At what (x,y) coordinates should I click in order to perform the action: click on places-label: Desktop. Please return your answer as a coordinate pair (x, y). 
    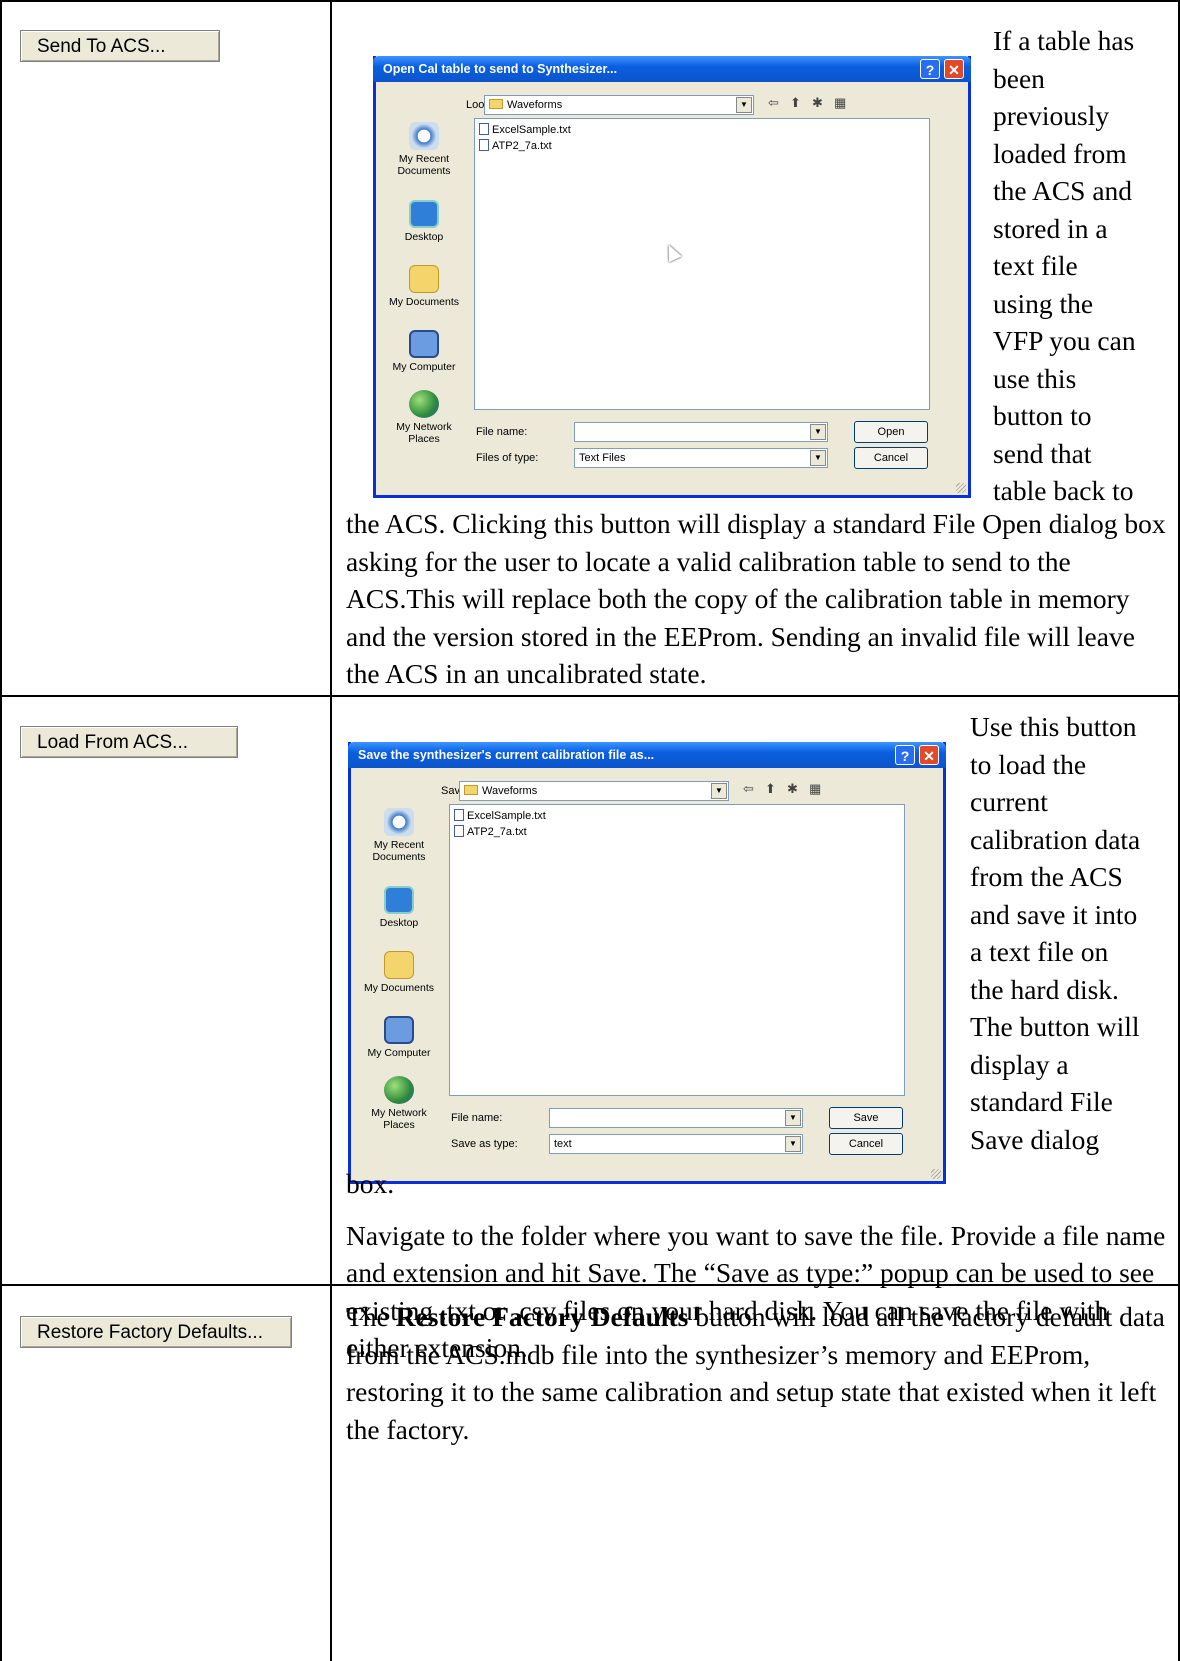
    Looking at the image, I should click on (424, 237).